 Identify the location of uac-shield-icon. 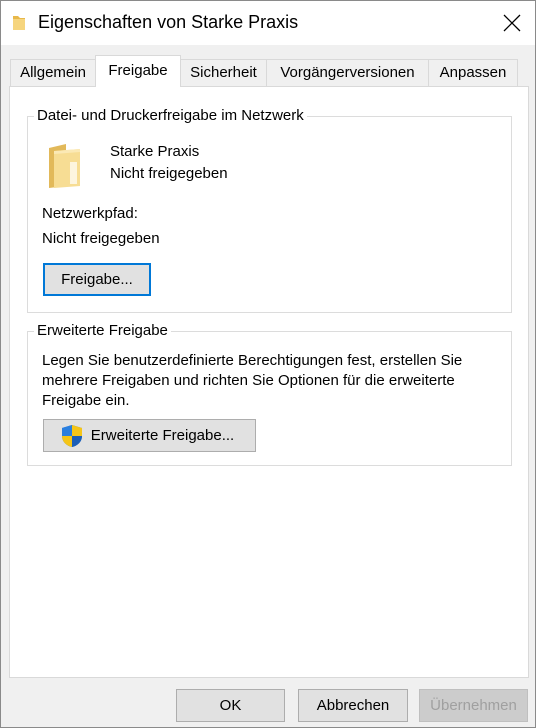
(72, 436).